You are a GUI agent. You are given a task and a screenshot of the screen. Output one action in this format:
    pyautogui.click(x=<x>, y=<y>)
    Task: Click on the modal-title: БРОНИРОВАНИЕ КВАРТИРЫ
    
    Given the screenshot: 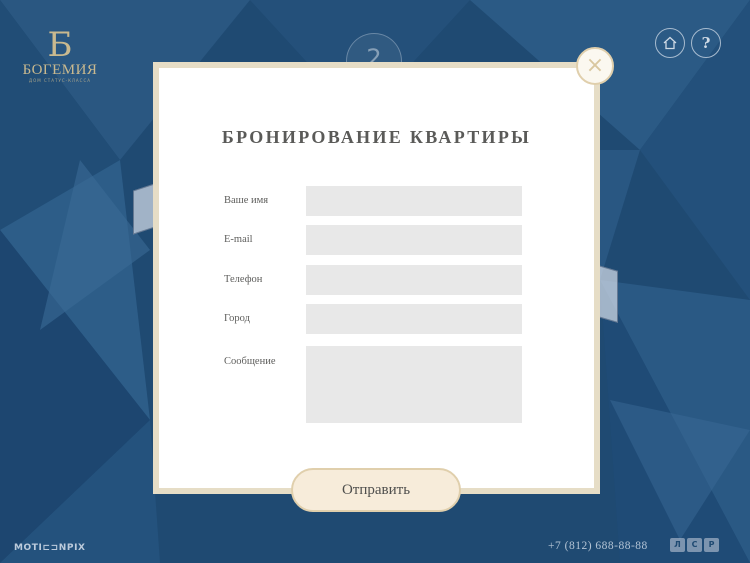 What is the action you would take?
    pyautogui.click(x=376, y=137)
    